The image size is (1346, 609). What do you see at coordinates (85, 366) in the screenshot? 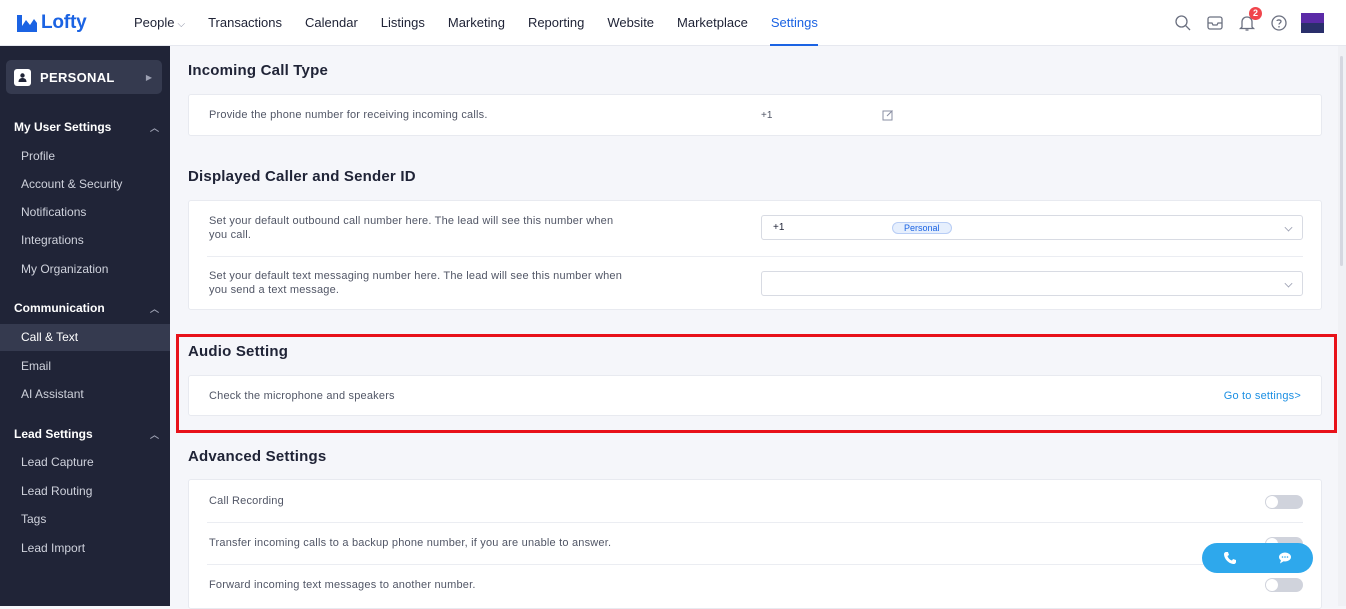
I see `sidebar-item-email: Email` at bounding box center [85, 366].